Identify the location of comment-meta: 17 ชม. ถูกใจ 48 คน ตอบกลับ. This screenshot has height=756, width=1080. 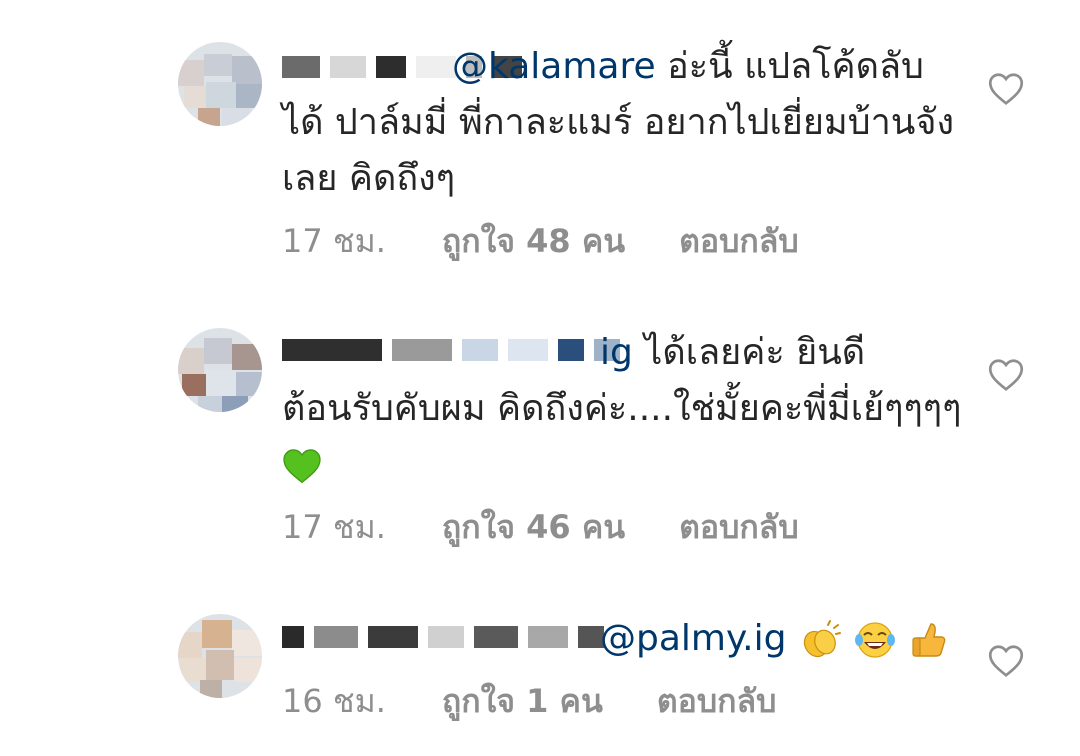
(540, 241).